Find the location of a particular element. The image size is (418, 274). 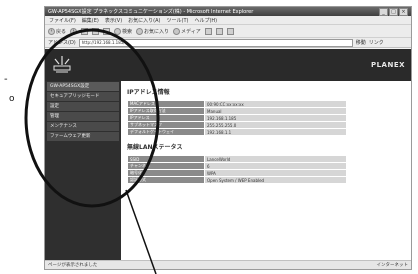

row-key: SSID is located at coordinates (166, 159).